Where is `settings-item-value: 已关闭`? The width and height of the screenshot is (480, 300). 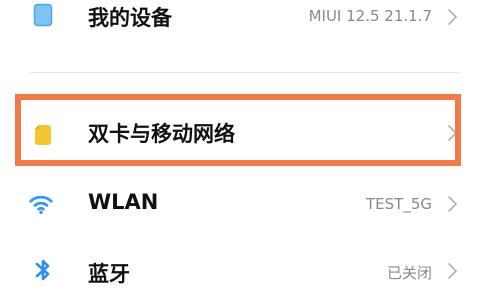 settings-item-value: 已关闭 is located at coordinates (409, 273).